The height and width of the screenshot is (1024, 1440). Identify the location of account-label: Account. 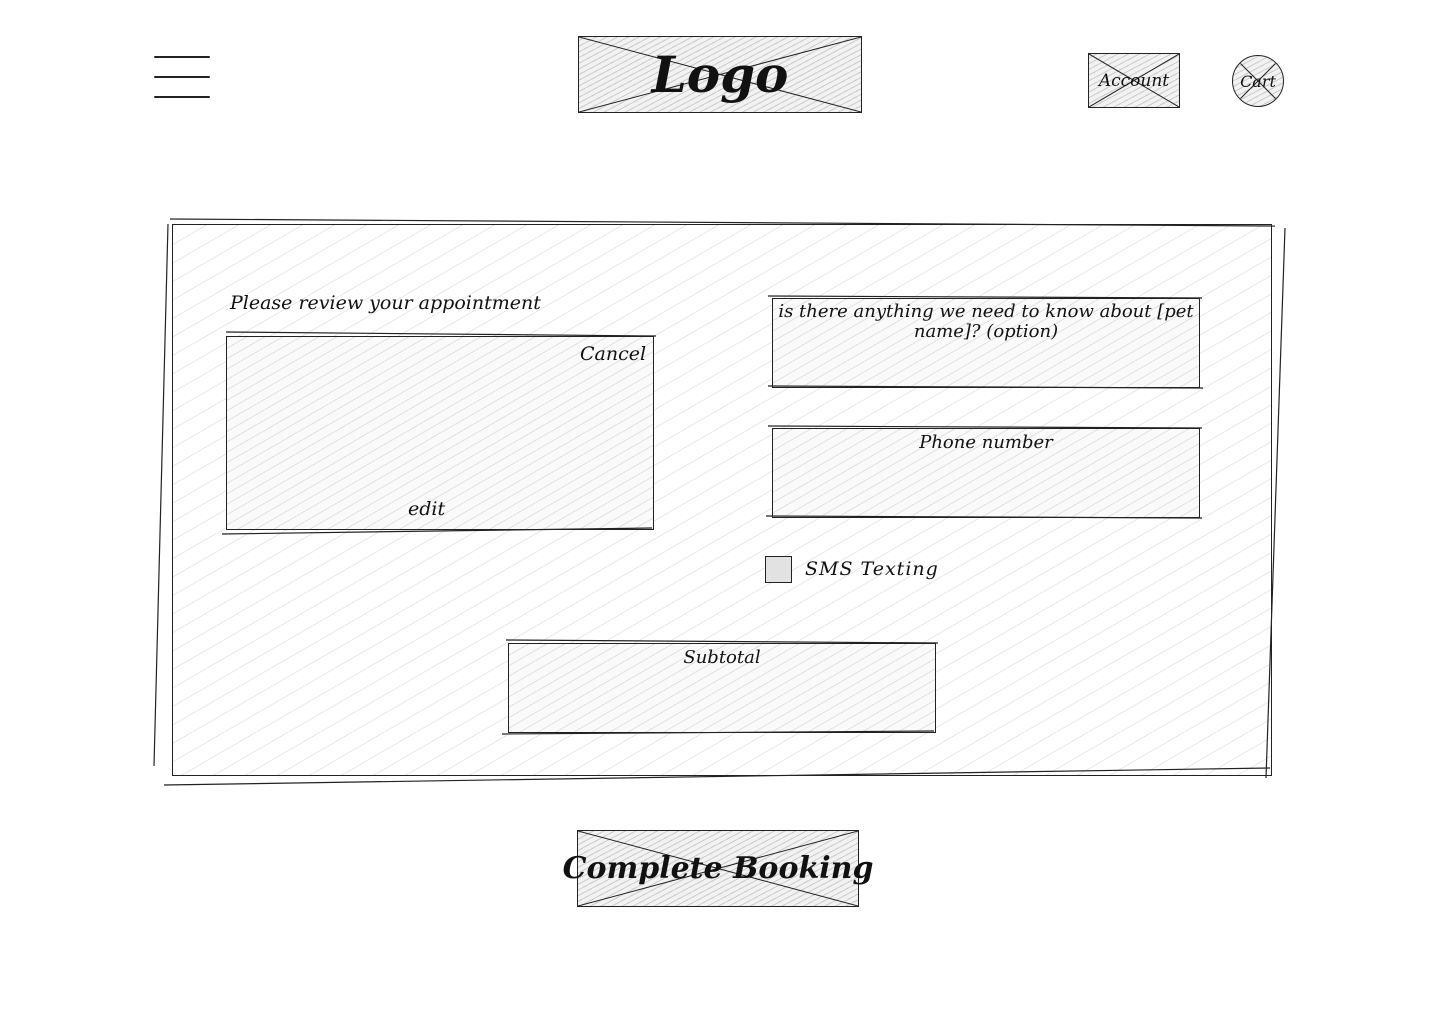
(1134, 80).